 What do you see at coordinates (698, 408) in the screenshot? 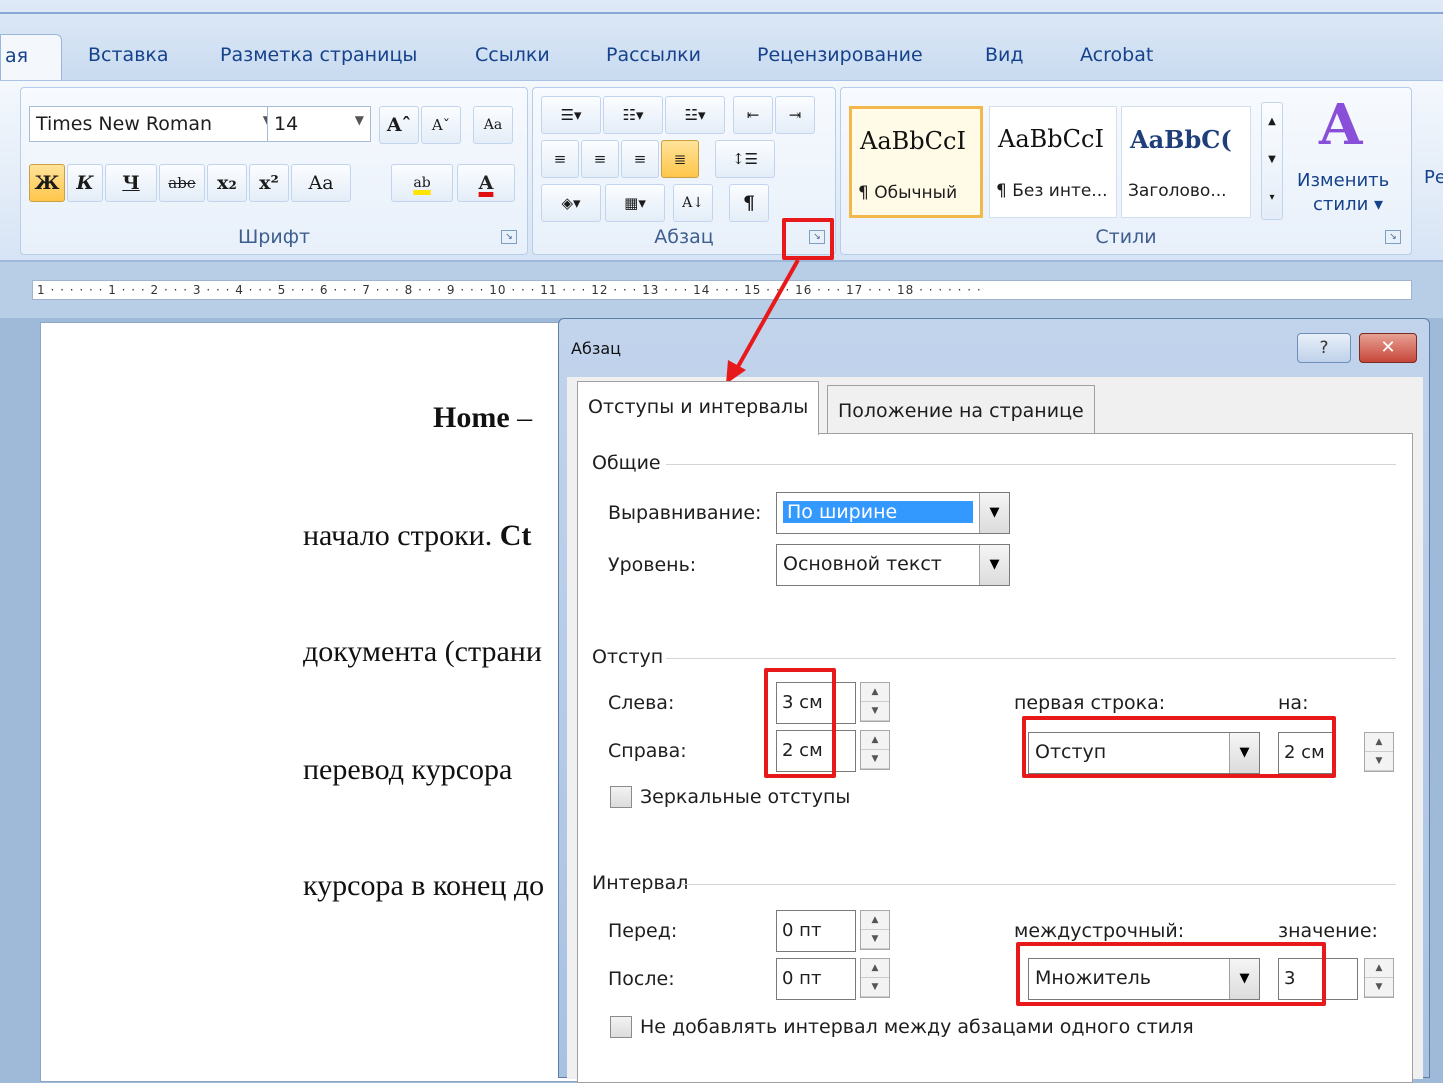
I see `tab-indents-spacing: Отступы и интервалы` at bounding box center [698, 408].